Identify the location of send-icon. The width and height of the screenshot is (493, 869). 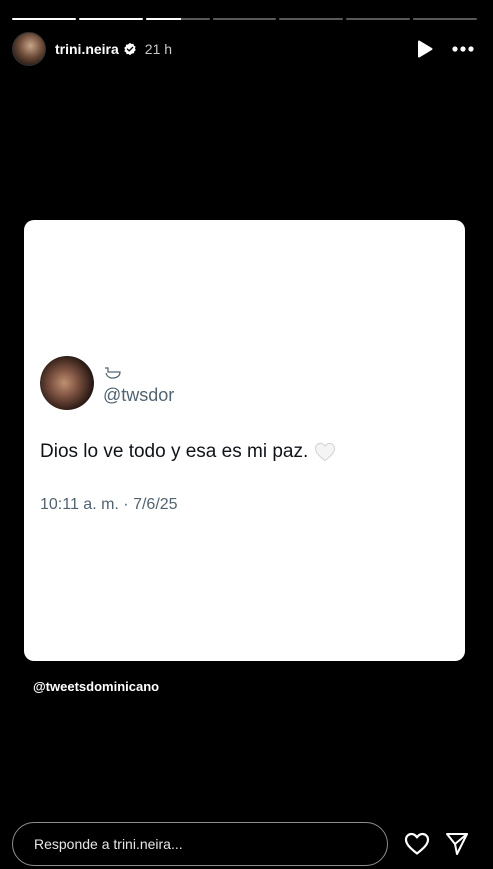
(457, 844).